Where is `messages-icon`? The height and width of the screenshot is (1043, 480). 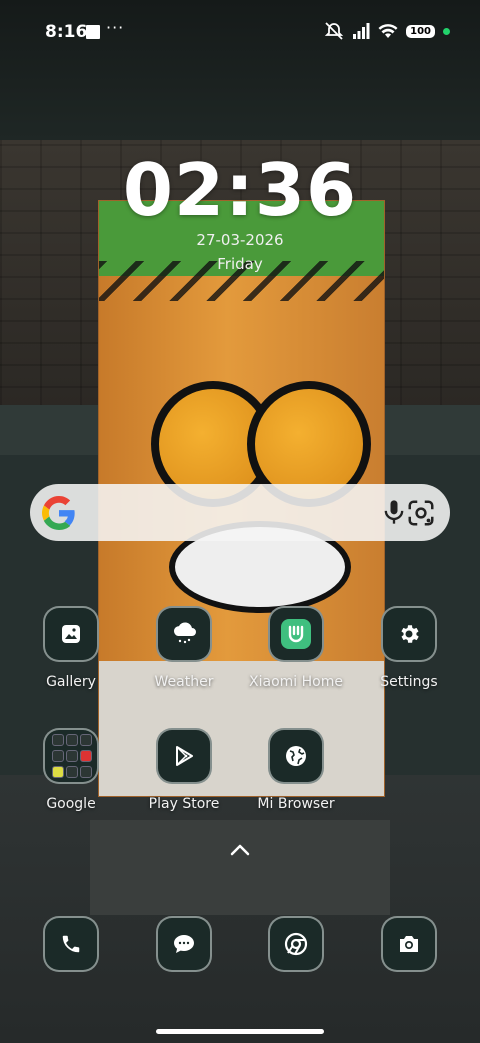
messages-icon is located at coordinates (184, 944).